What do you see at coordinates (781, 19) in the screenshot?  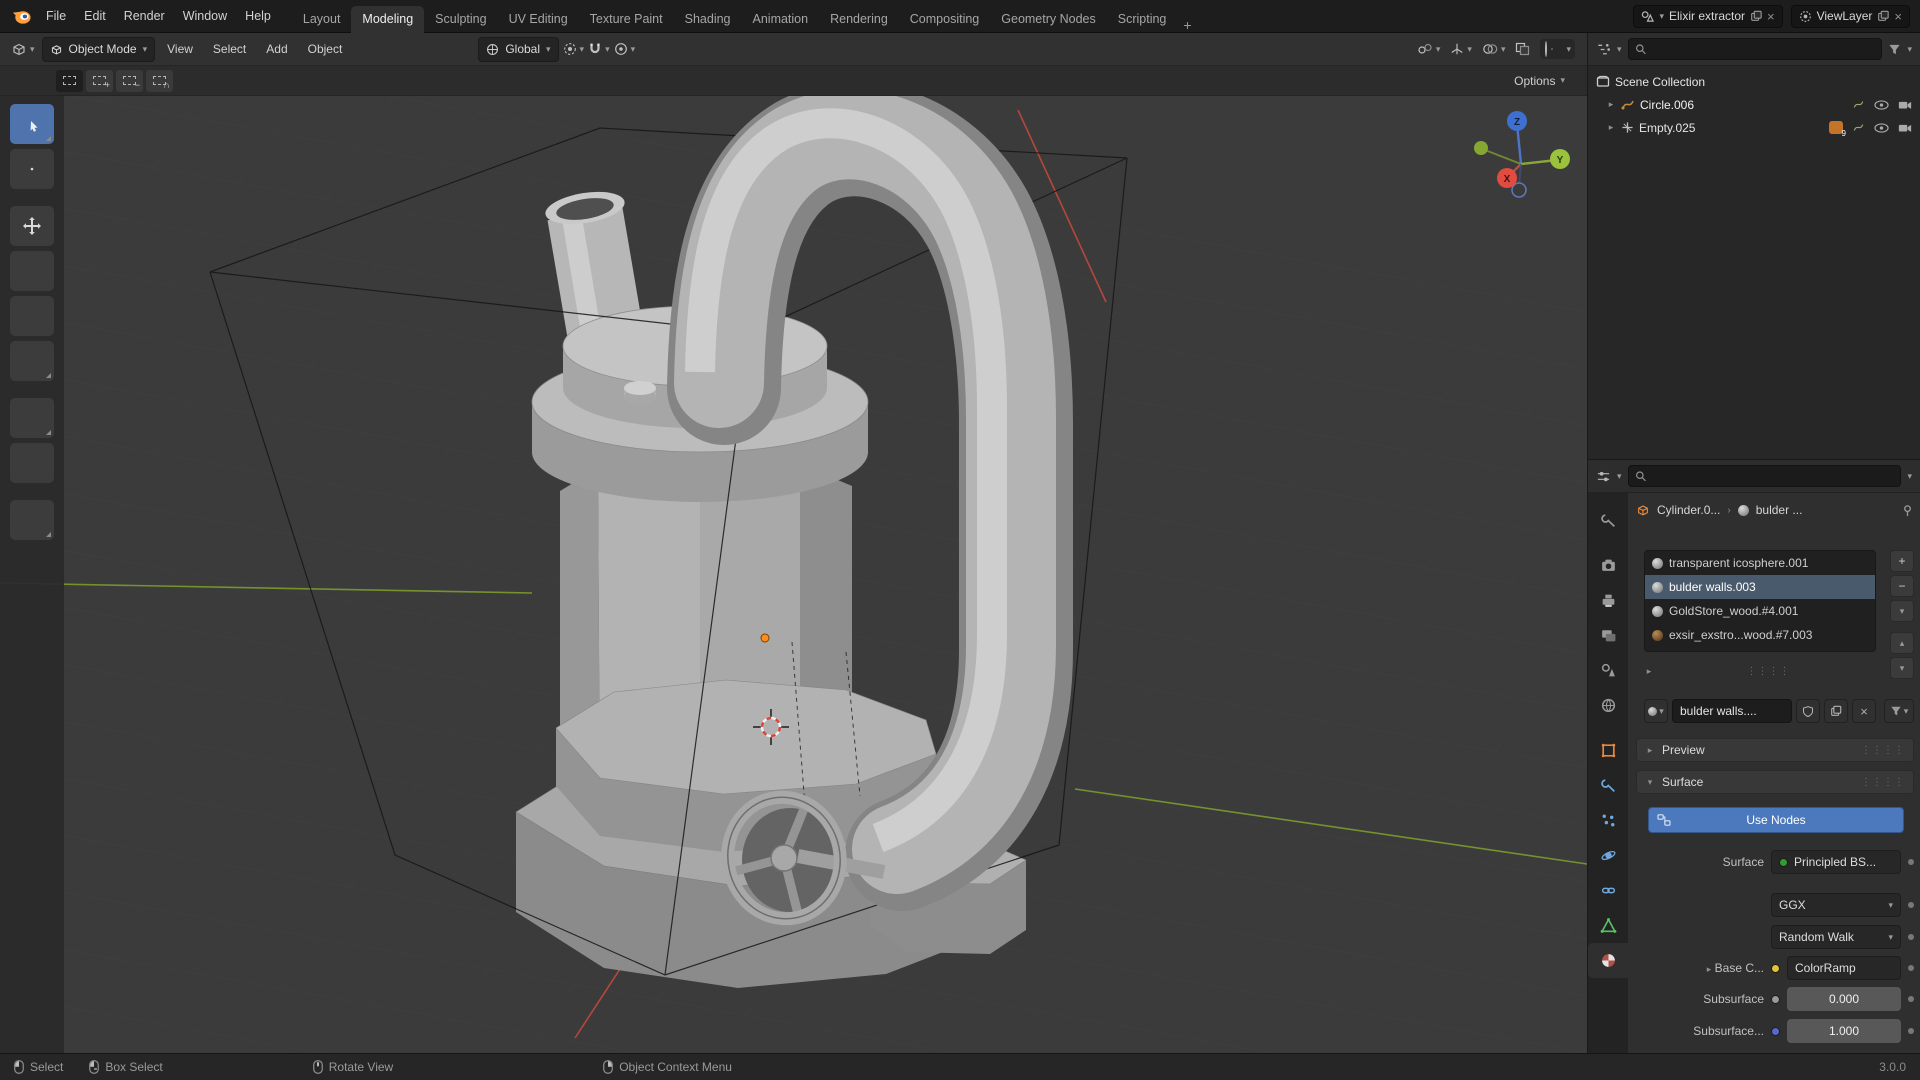 I see `tab-animation: Animation` at bounding box center [781, 19].